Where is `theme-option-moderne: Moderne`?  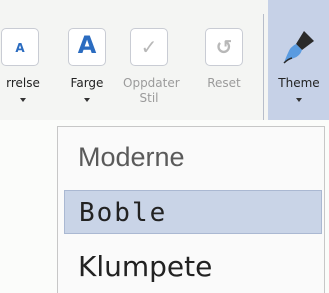
theme-option-moderne: Moderne is located at coordinates (193, 157).